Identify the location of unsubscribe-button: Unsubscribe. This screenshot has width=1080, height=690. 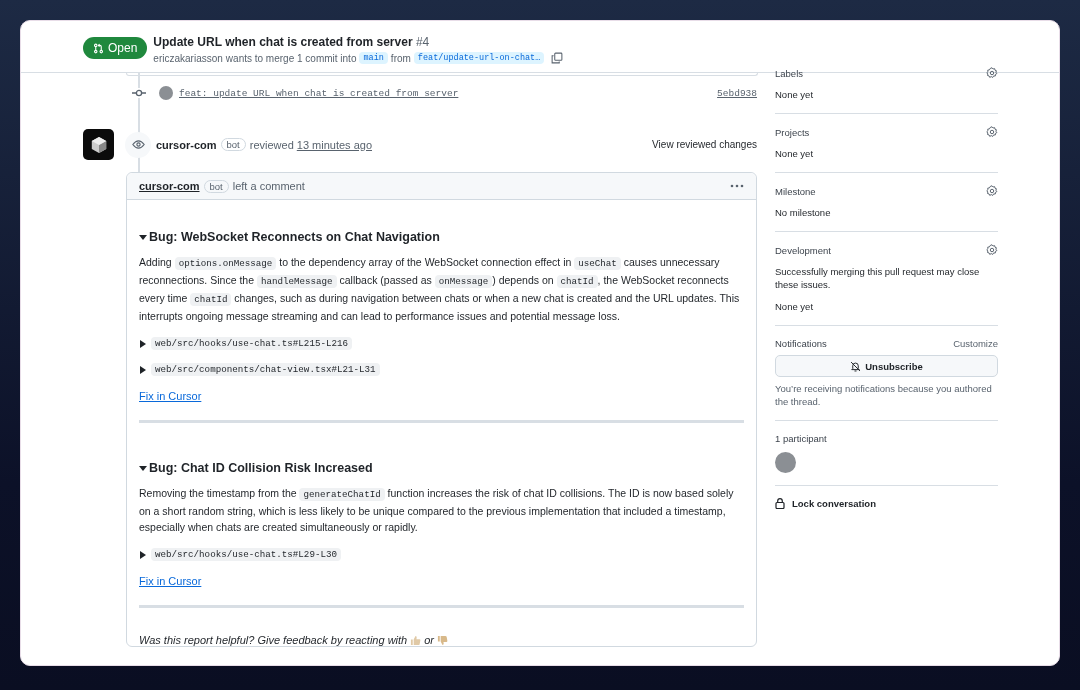
(886, 366).